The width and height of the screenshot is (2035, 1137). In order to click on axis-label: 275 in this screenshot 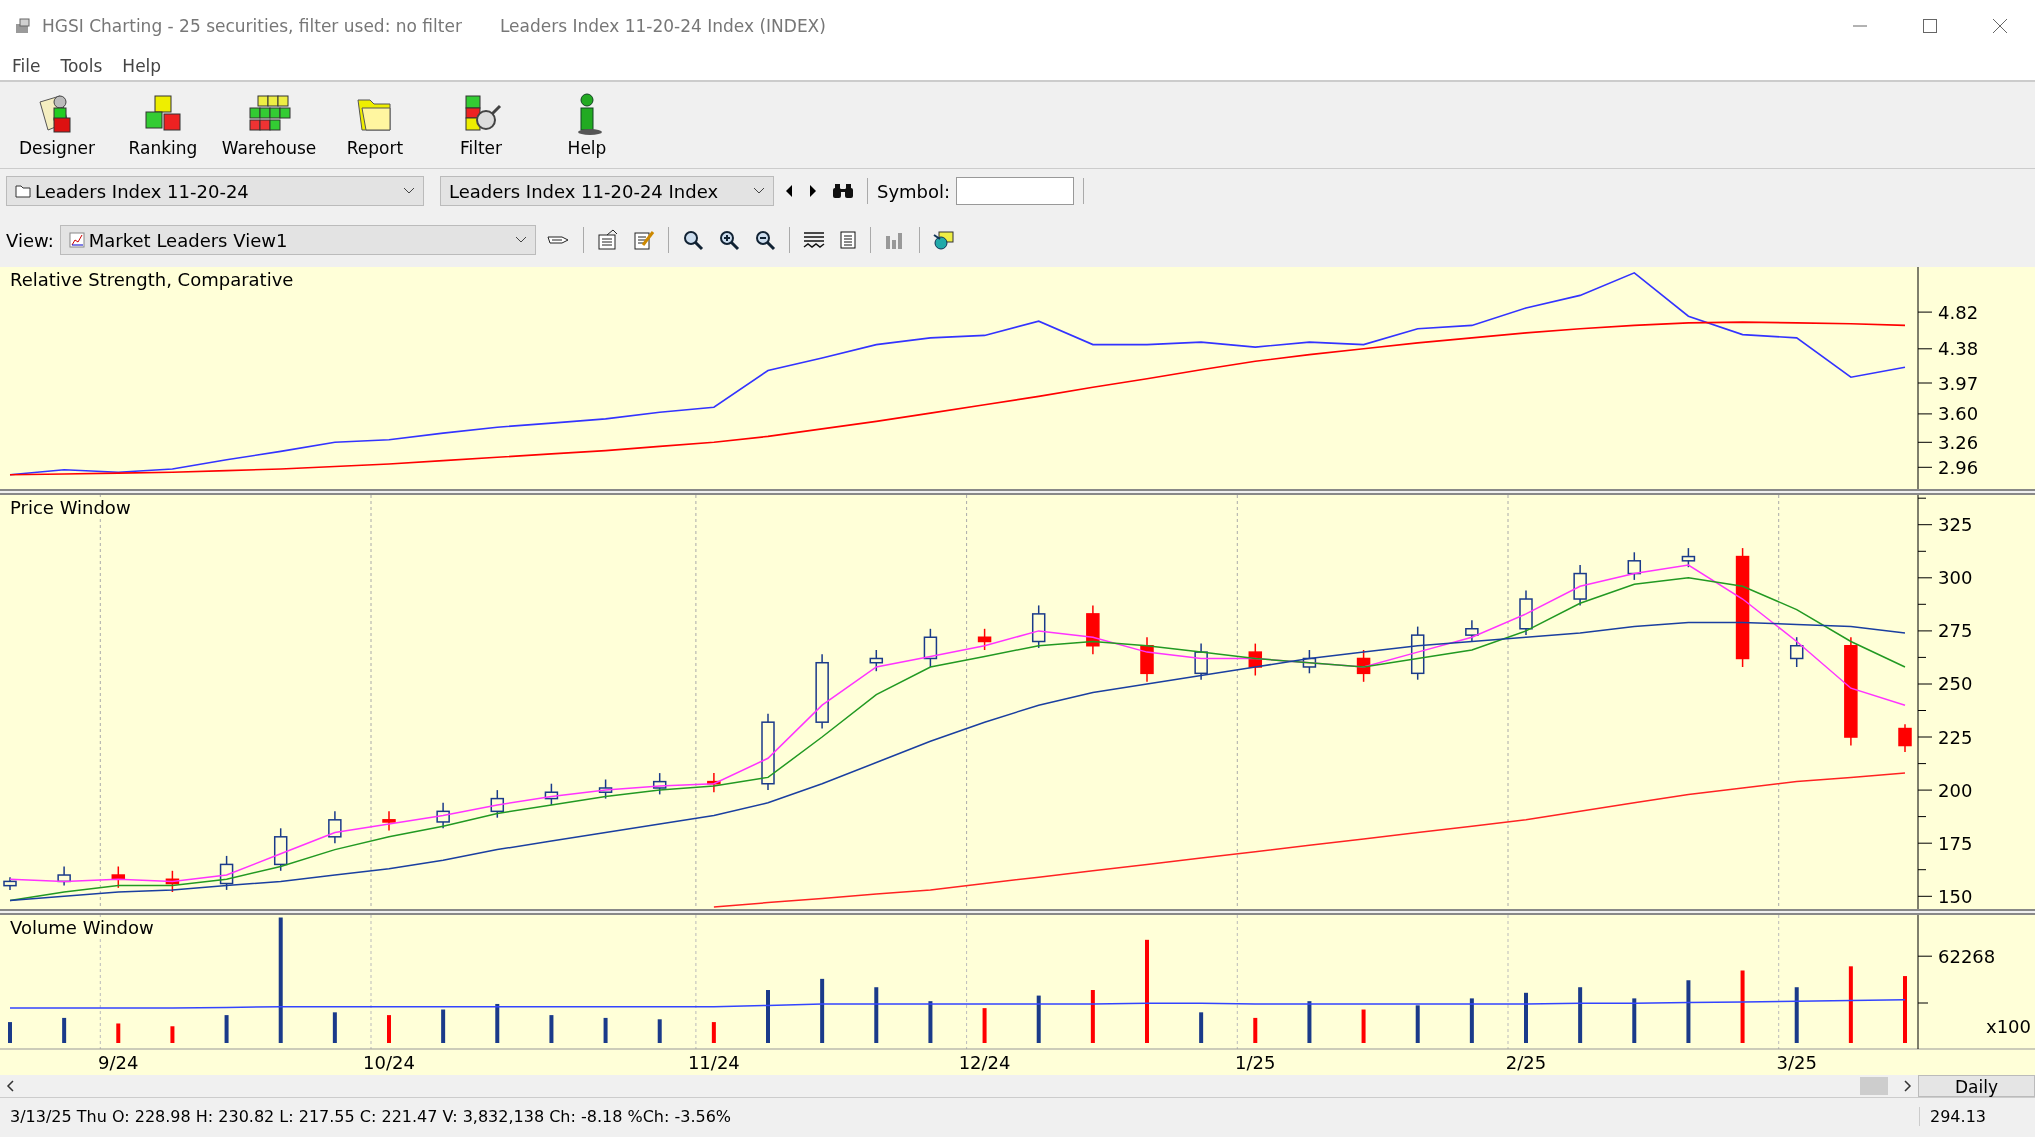, I will do `click(1955, 631)`.